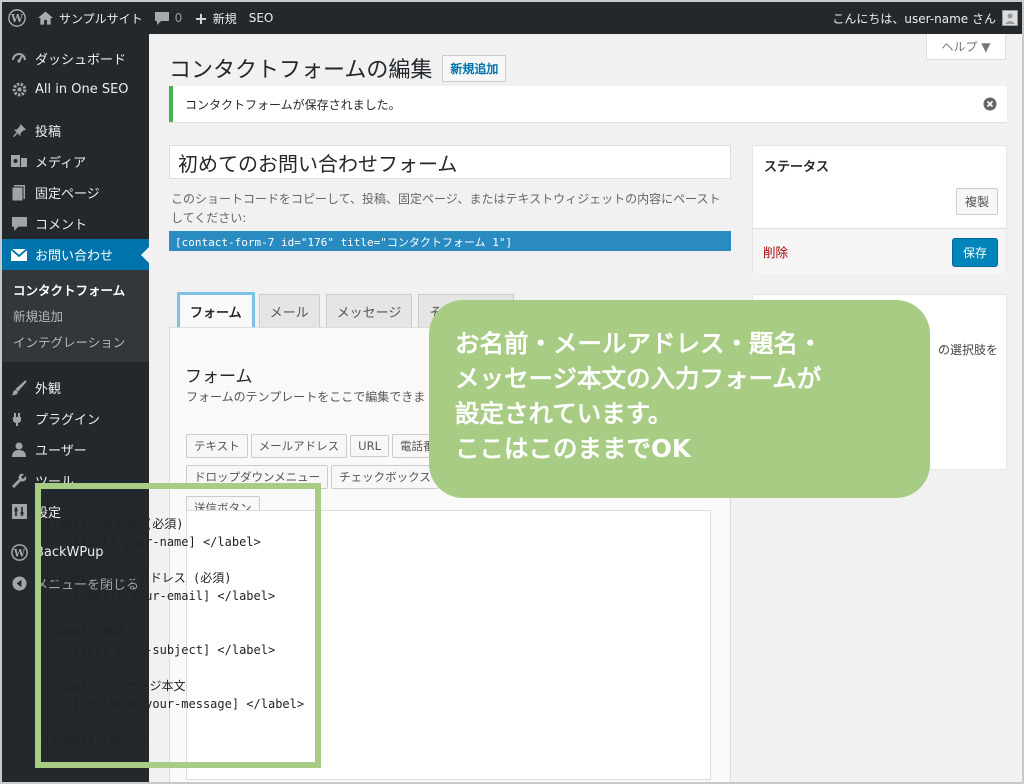 This screenshot has width=1024, height=784. I want to click on admin-bar: W サンプルサイト 0 + 新規 SEO こんにちは、user-name さん, so click(512, 18).